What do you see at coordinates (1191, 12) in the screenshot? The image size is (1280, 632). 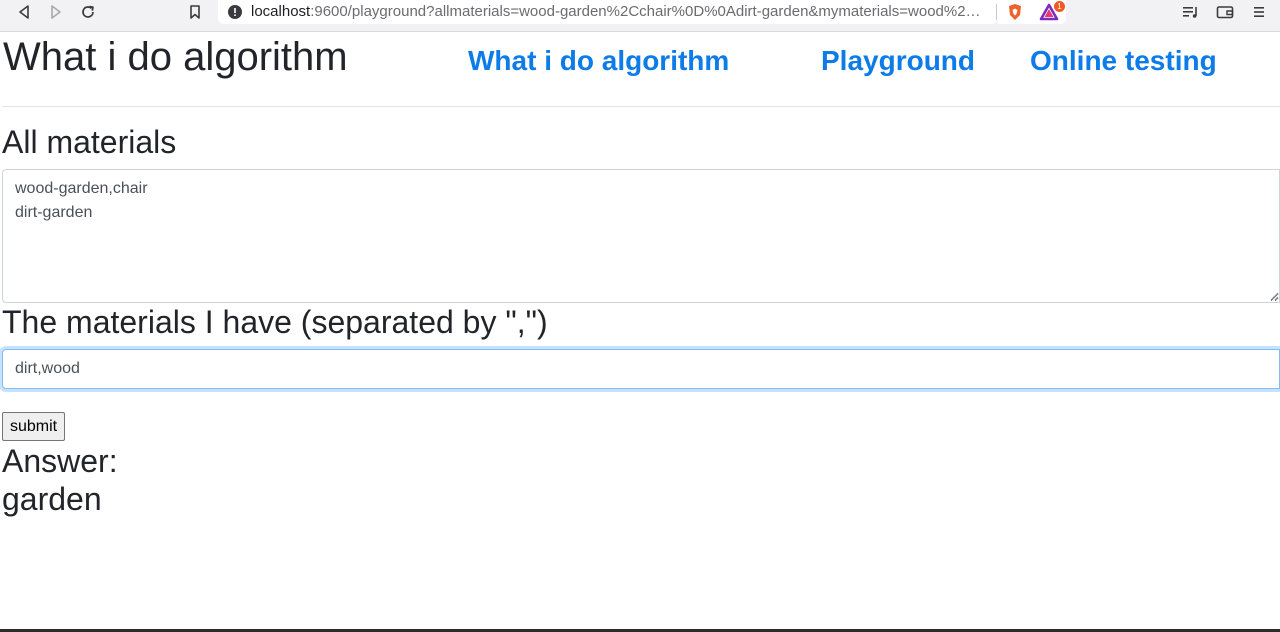 I see `playlist-icon` at bounding box center [1191, 12].